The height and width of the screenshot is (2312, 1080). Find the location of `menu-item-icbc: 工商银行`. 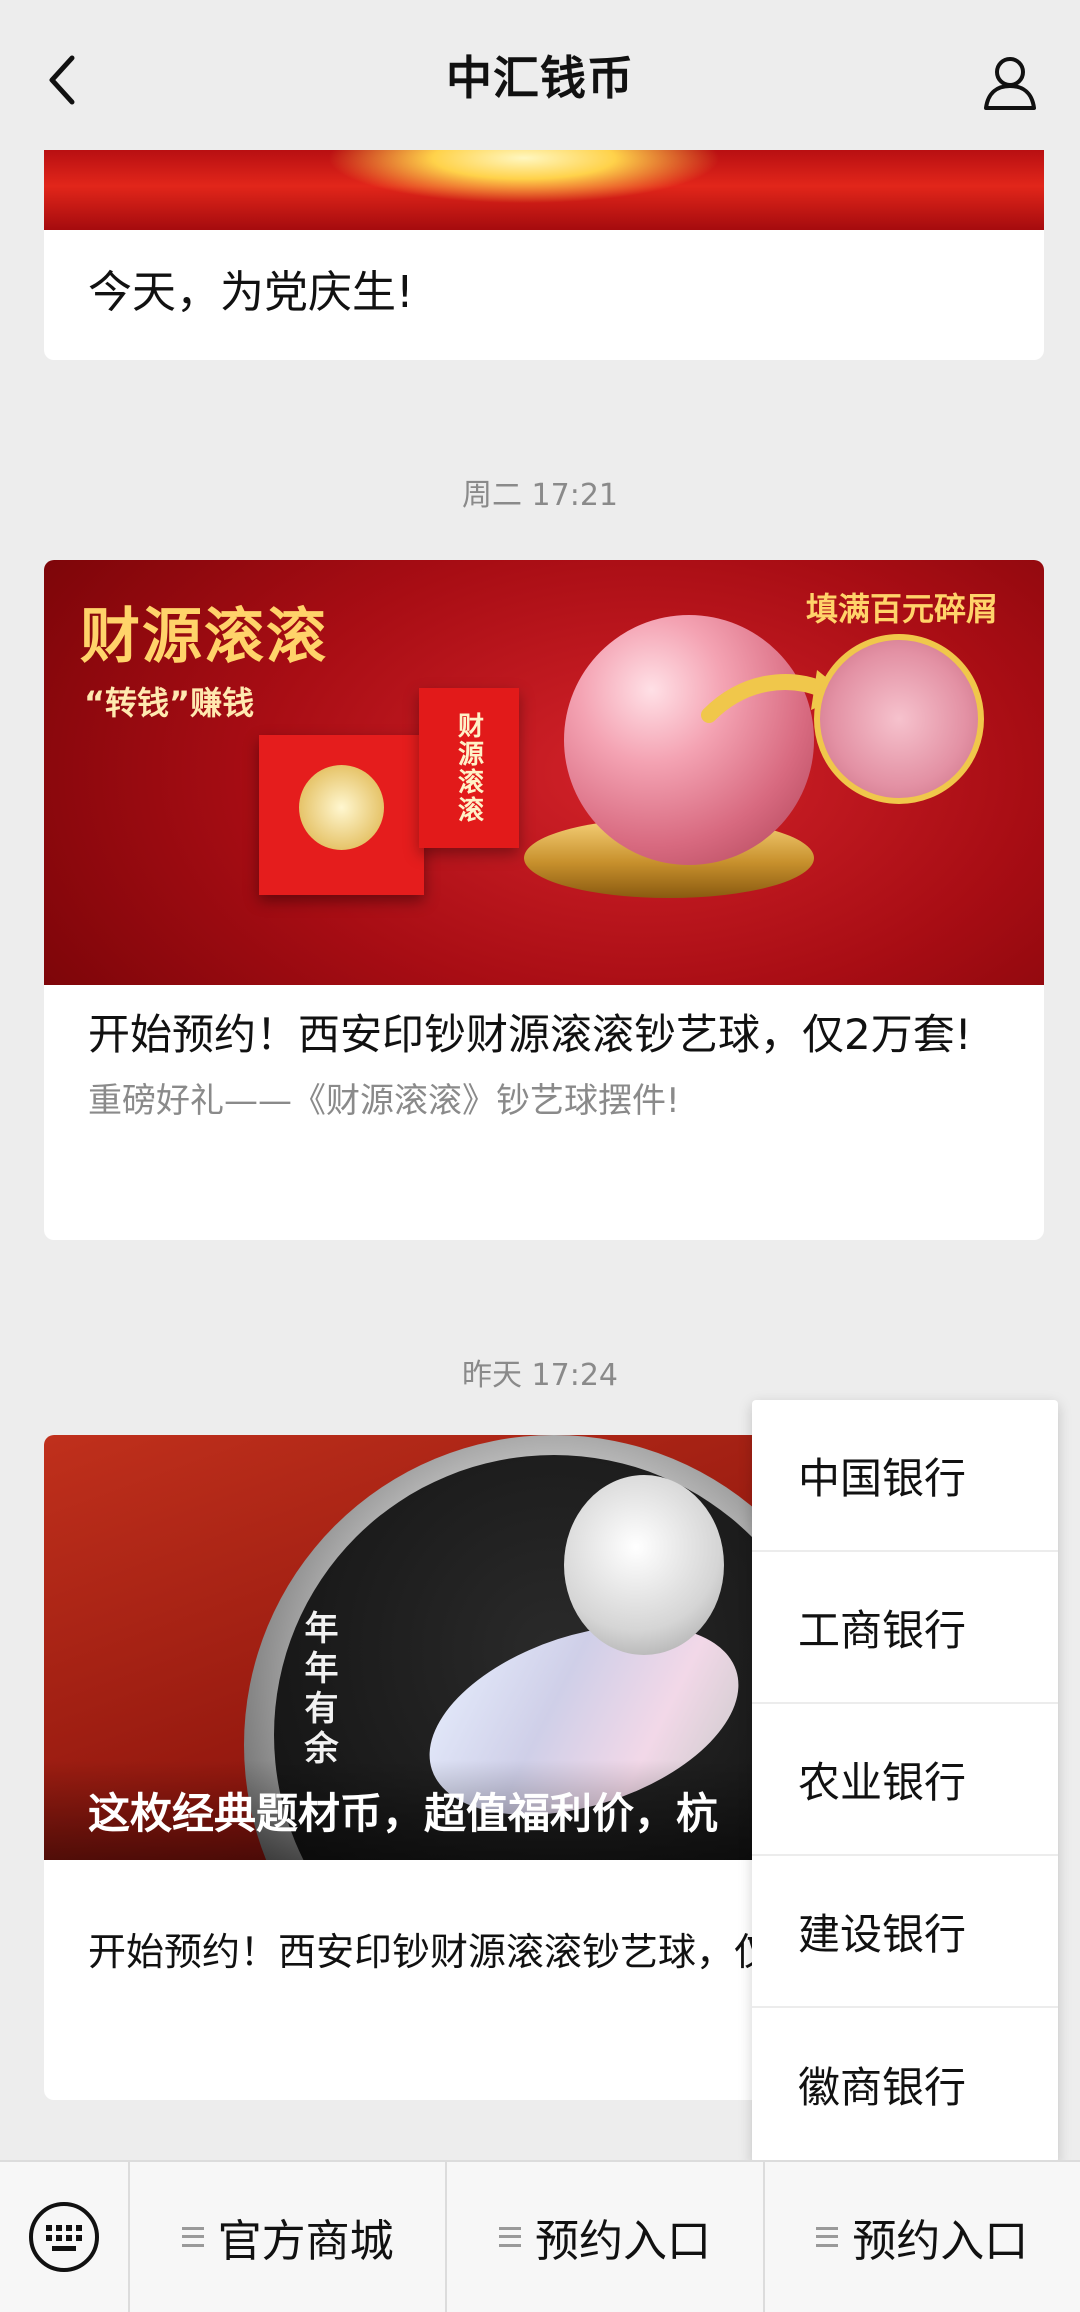

menu-item-icbc: 工商银行 is located at coordinates (905, 1628).